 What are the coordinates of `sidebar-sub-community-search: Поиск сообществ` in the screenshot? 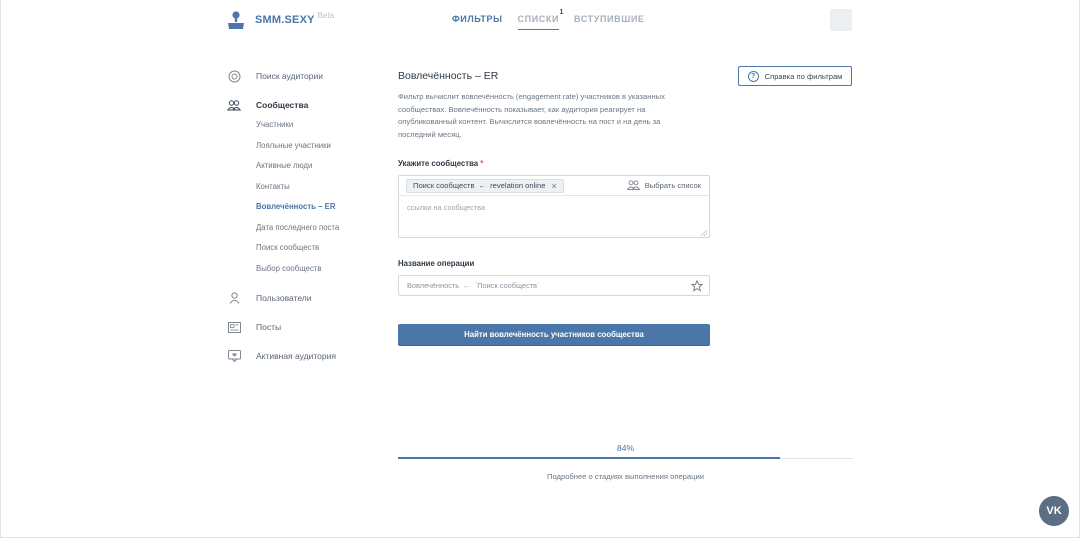 It's located at (316, 248).